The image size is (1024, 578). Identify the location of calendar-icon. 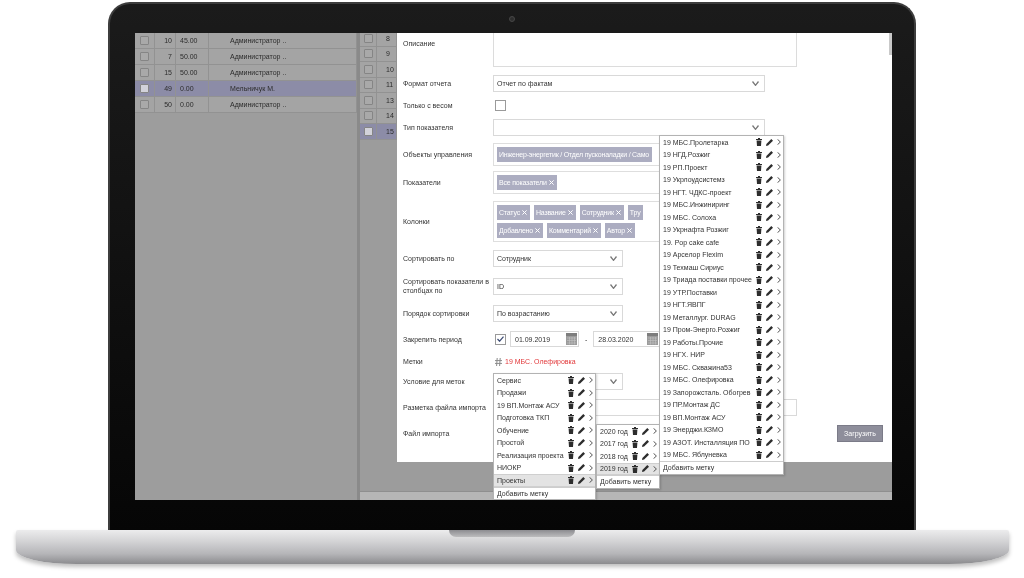
(653, 339).